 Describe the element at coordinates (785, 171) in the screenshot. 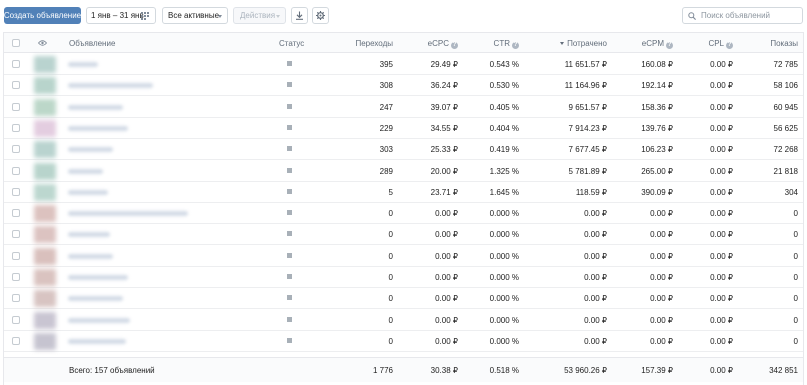

I see `cell-impressions: 21 818` at that location.